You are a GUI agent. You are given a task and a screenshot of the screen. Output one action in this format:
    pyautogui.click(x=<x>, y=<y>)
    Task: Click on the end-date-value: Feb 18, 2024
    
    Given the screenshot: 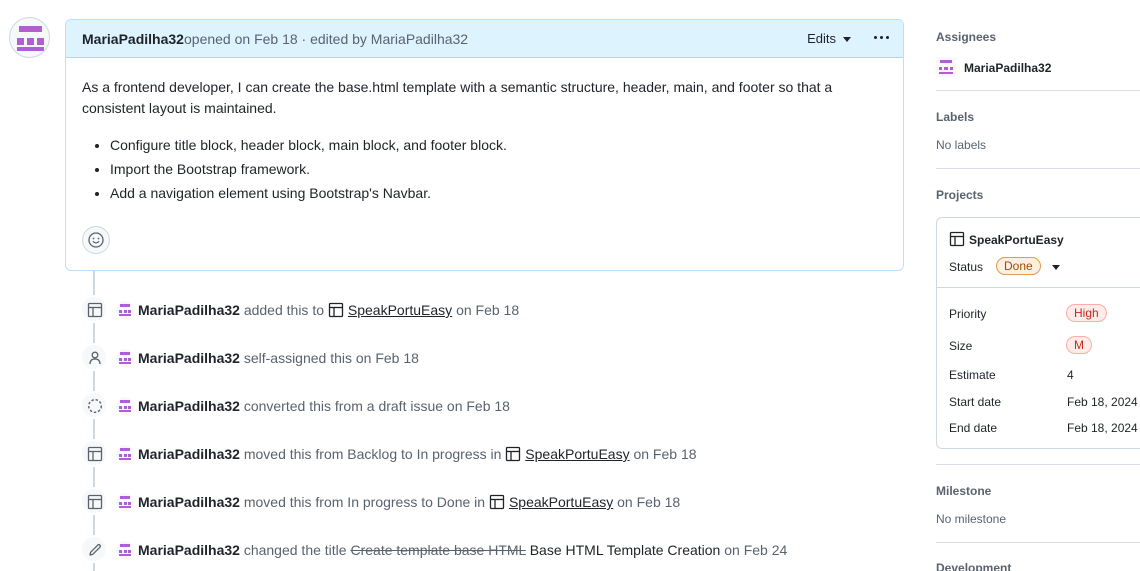 What is the action you would take?
    pyautogui.click(x=1102, y=428)
    